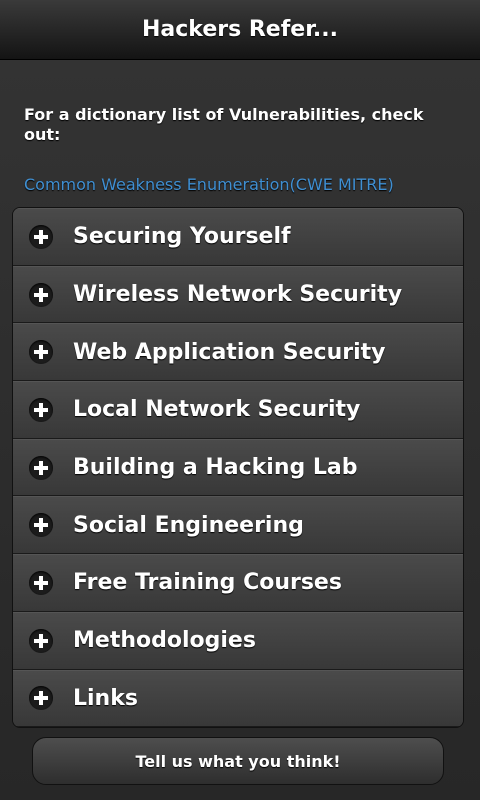 The height and width of the screenshot is (800, 480). I want to click on section-item-wireless-network-security: Wireless Network Security, so click(238, 294).